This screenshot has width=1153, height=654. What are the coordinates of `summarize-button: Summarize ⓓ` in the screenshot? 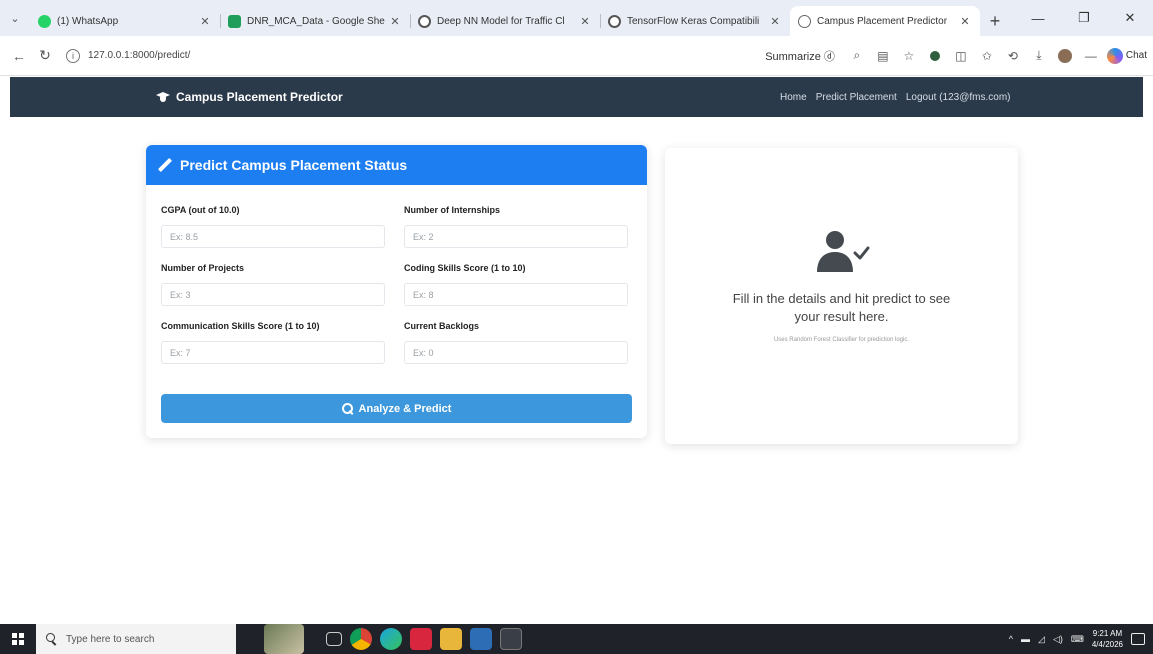 It's located at (800, 56).